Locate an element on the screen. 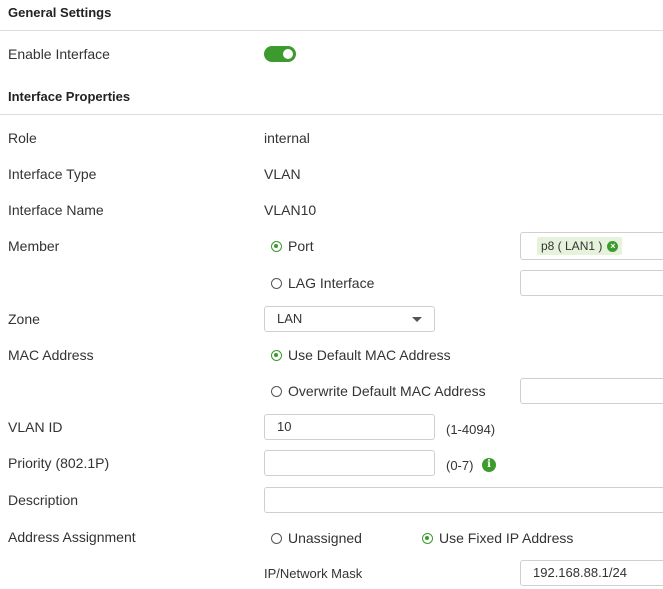  member-lag-select is located at coordinates (591, 283).